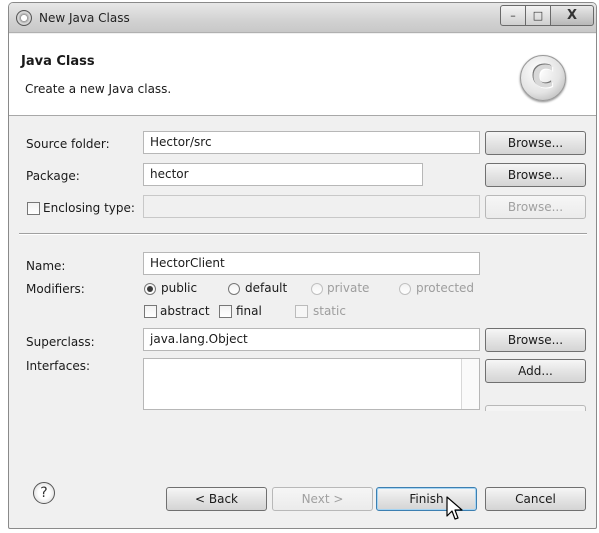 Image resolution: width=599 pixels, height=533 pixels. Describe the element at coordinates (68, 144) in the screenshot. I see `source-folder-label: Source folder:` at that location.